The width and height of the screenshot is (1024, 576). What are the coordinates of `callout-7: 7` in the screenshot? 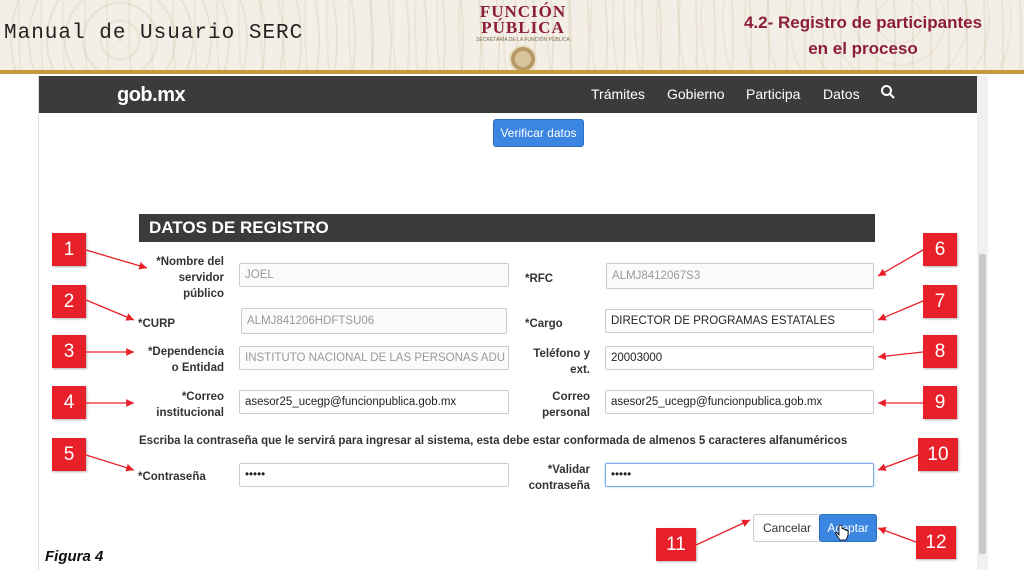 It's located at (940, 301).